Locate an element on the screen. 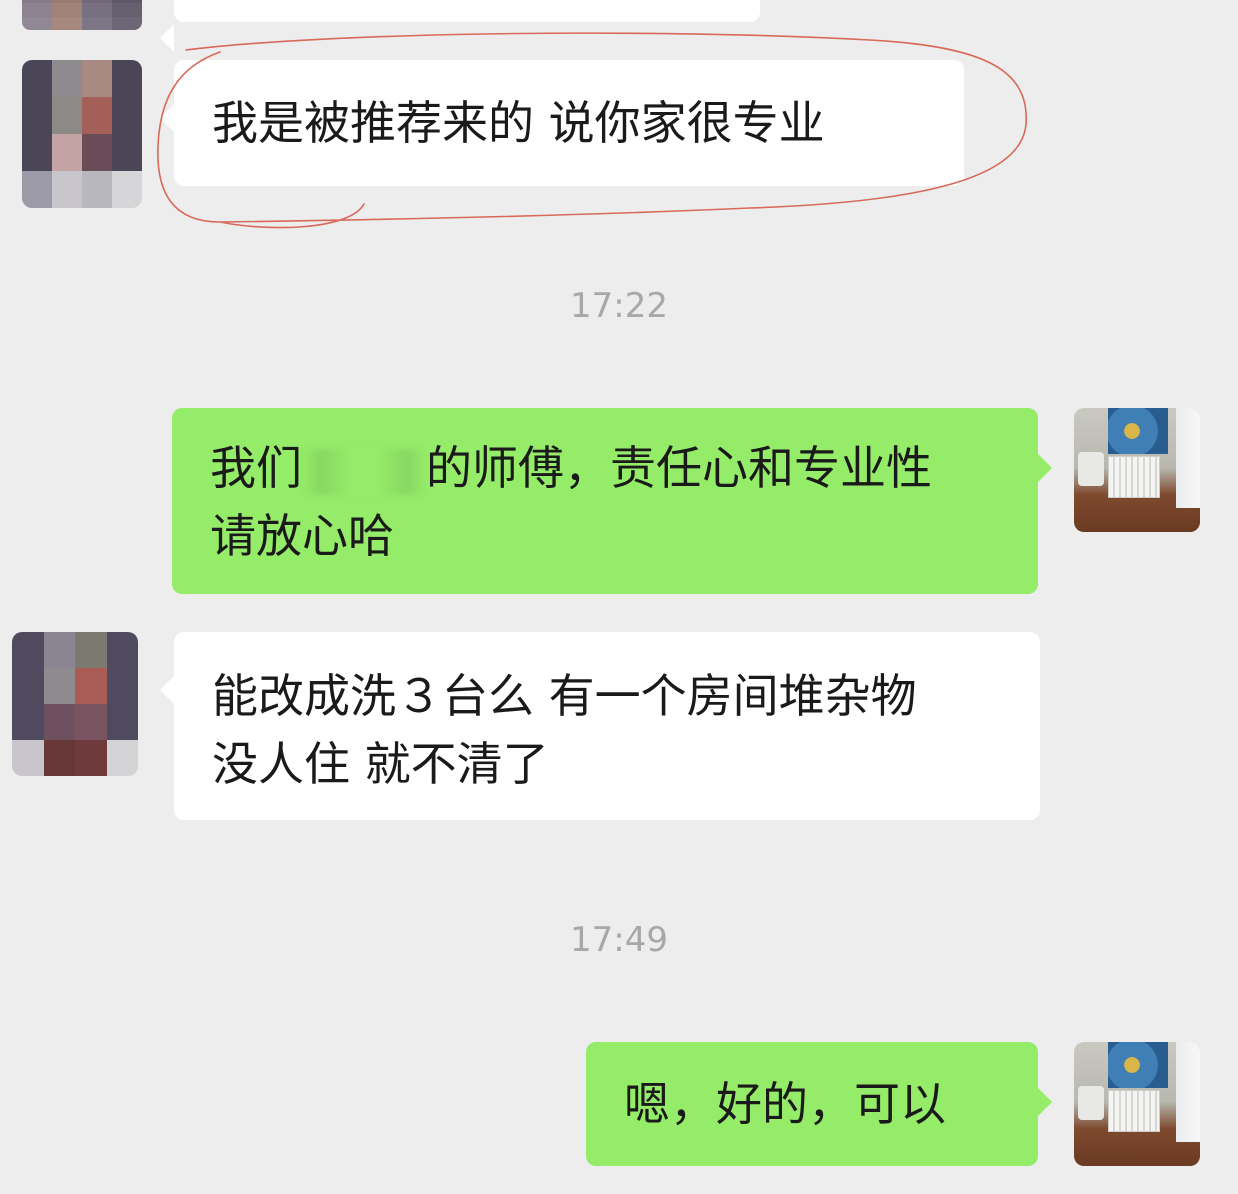 This screenshot has height=1194, width=1238. message-bubble-outgoing: 嗯，好的，可以 is located at coordinates (819, 1104).